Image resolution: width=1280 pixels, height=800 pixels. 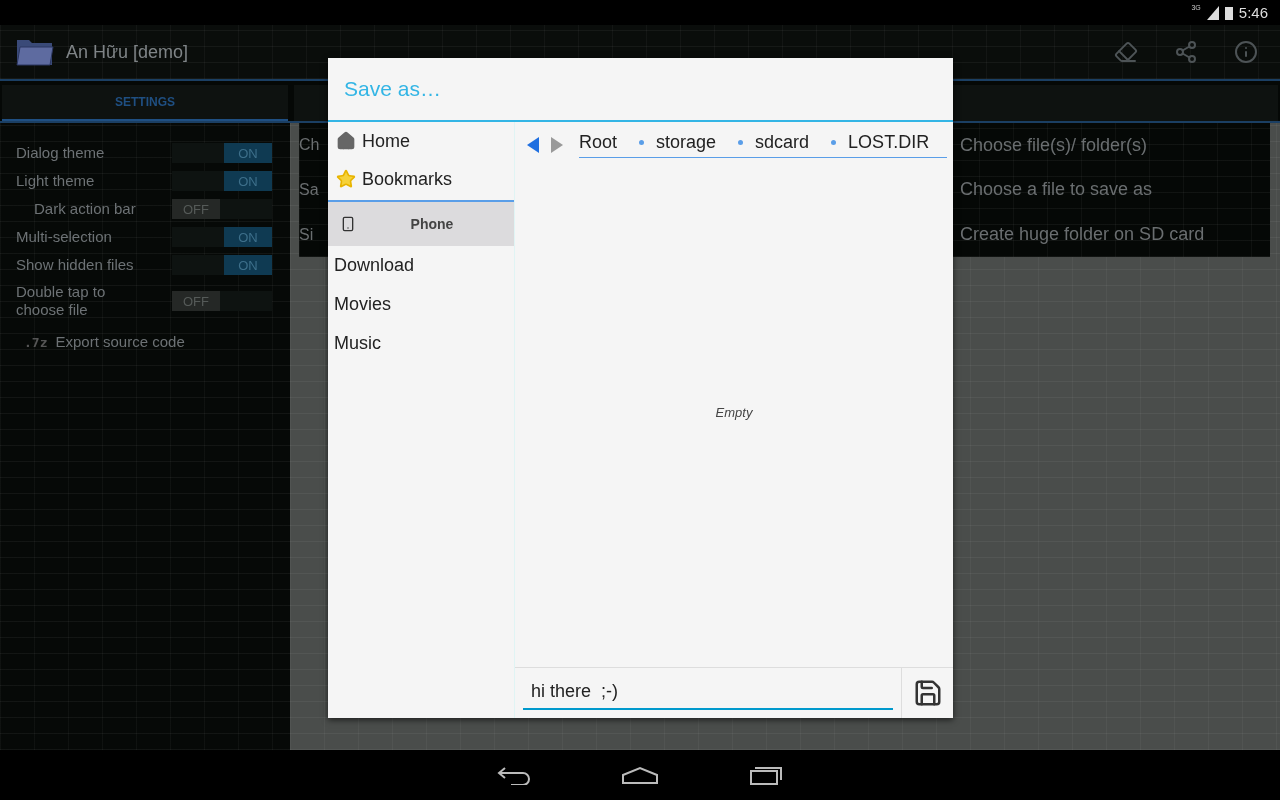 What do you see at coordinates (1253, 12) in the screenshot?
I see `clock: 5:46` at bounding box center [1253, 12].